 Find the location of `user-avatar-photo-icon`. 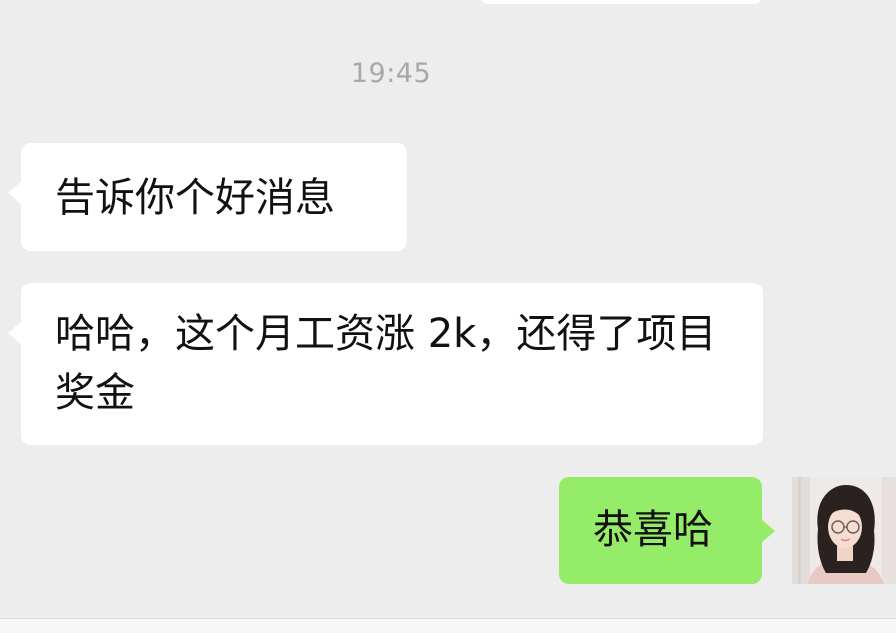

user-avatar-photo-icon is located at coordinates (844, 530).